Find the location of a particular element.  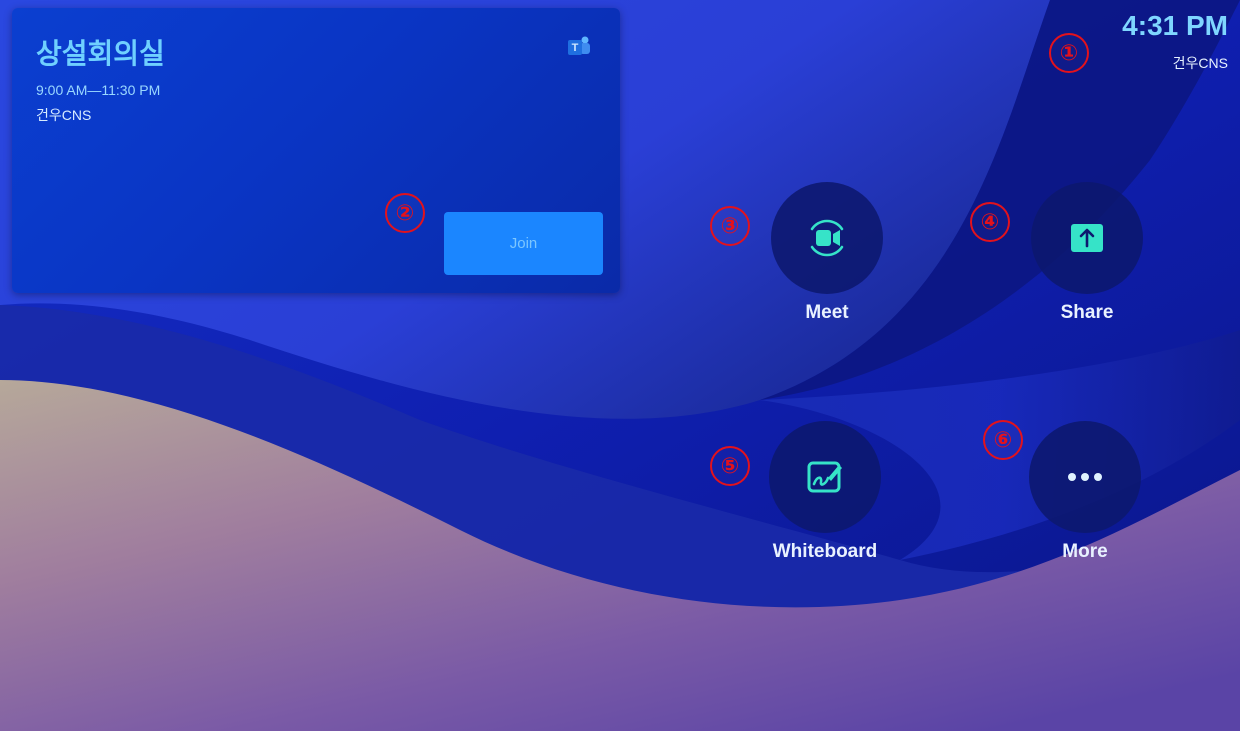

whiteboard-button: Whiteboard is located at coordinates (825, 492).